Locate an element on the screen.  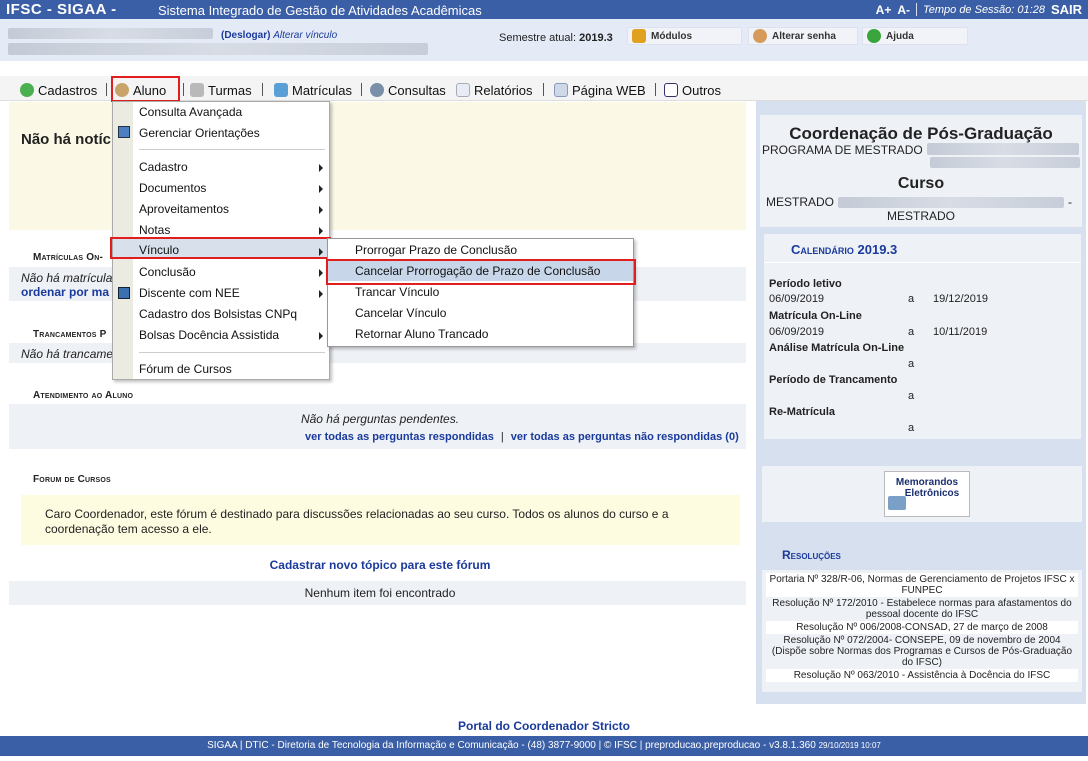
dd-cadastro: Cadastro is located at coordinates (163, 167).